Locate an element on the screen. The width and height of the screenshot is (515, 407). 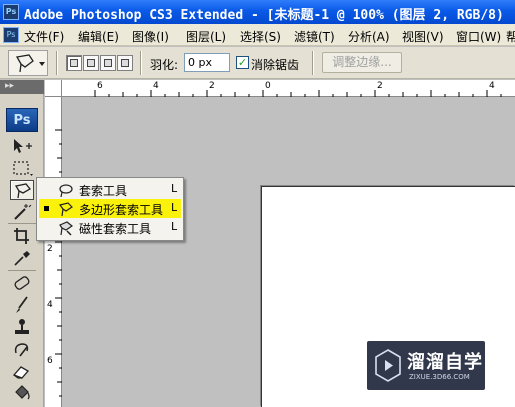
toolbox-grip: ▸▸ is located at coordinates (22, 87).